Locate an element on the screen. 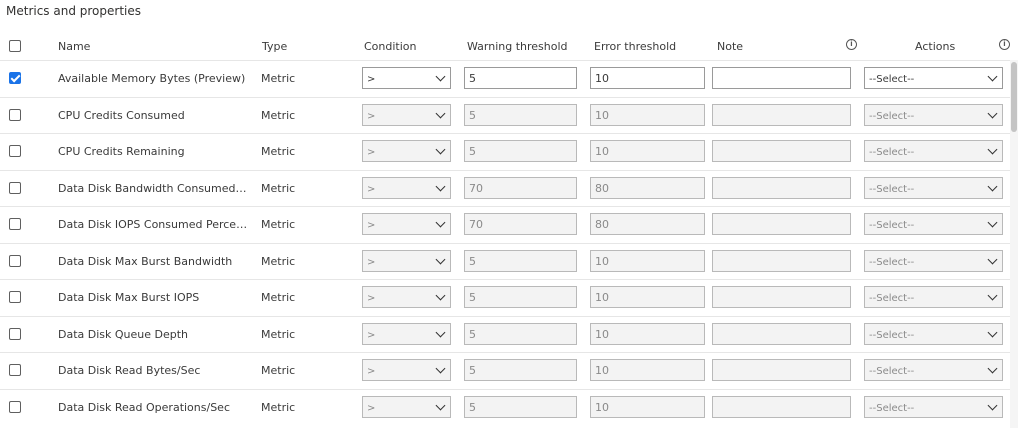 The image size is (1024, 428). vertical-scrollbar is located at coordinates (1014, 244).